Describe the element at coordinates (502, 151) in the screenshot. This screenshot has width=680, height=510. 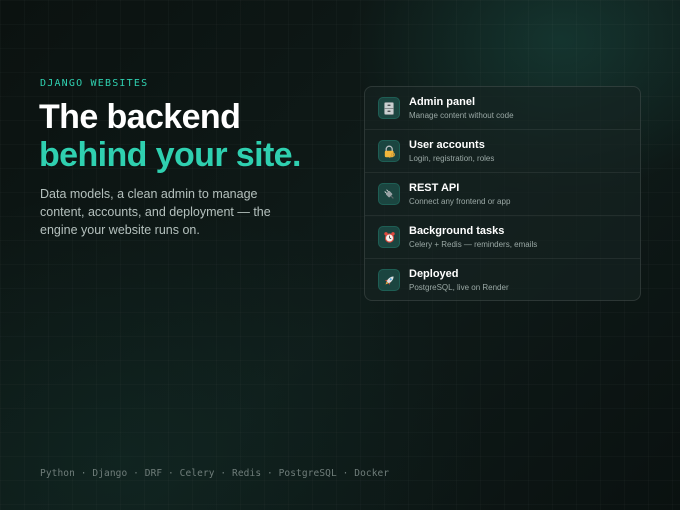
I see `feature-user-accounts: User accounts Login, registration, roles` at that location.